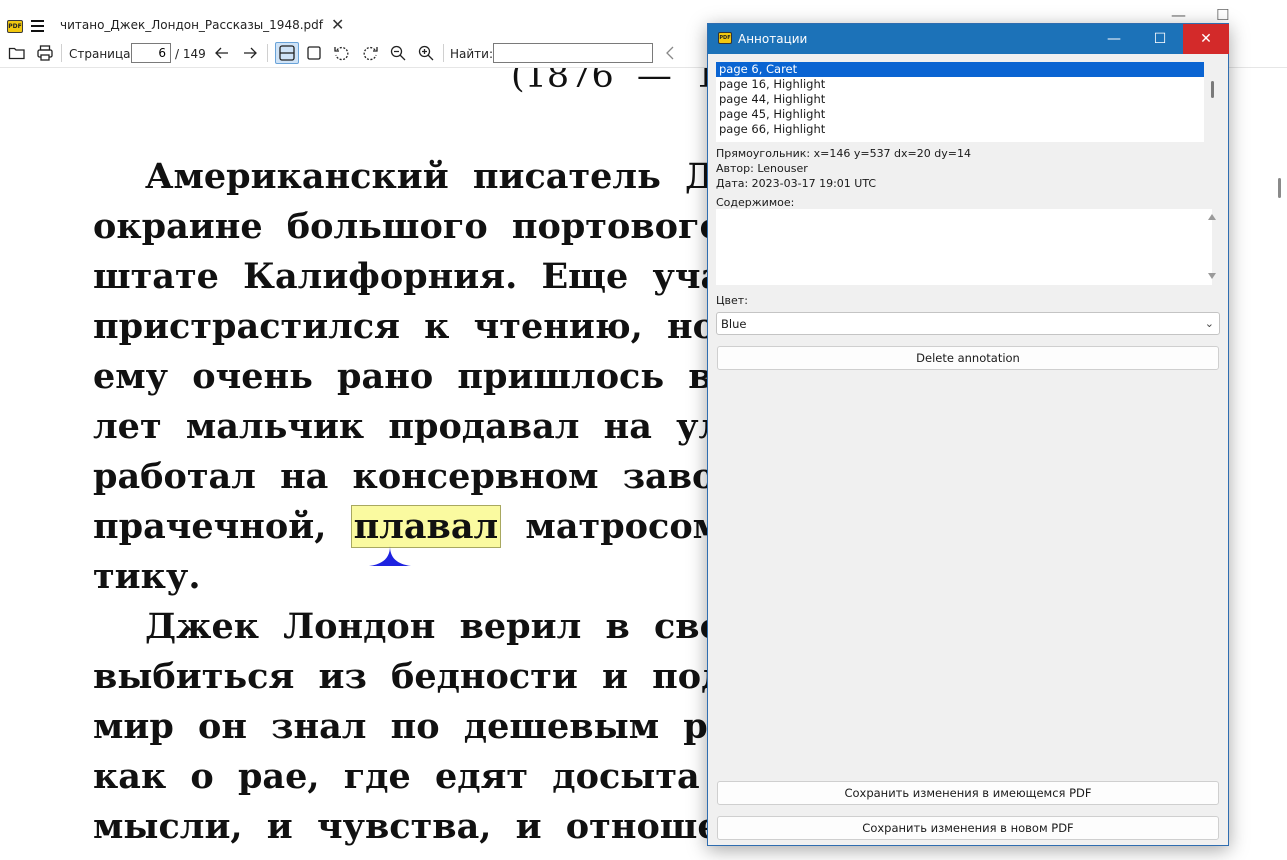  Describe the element at coordinates (151, 53) in the screenshot. I see `page-number-input` at that location.